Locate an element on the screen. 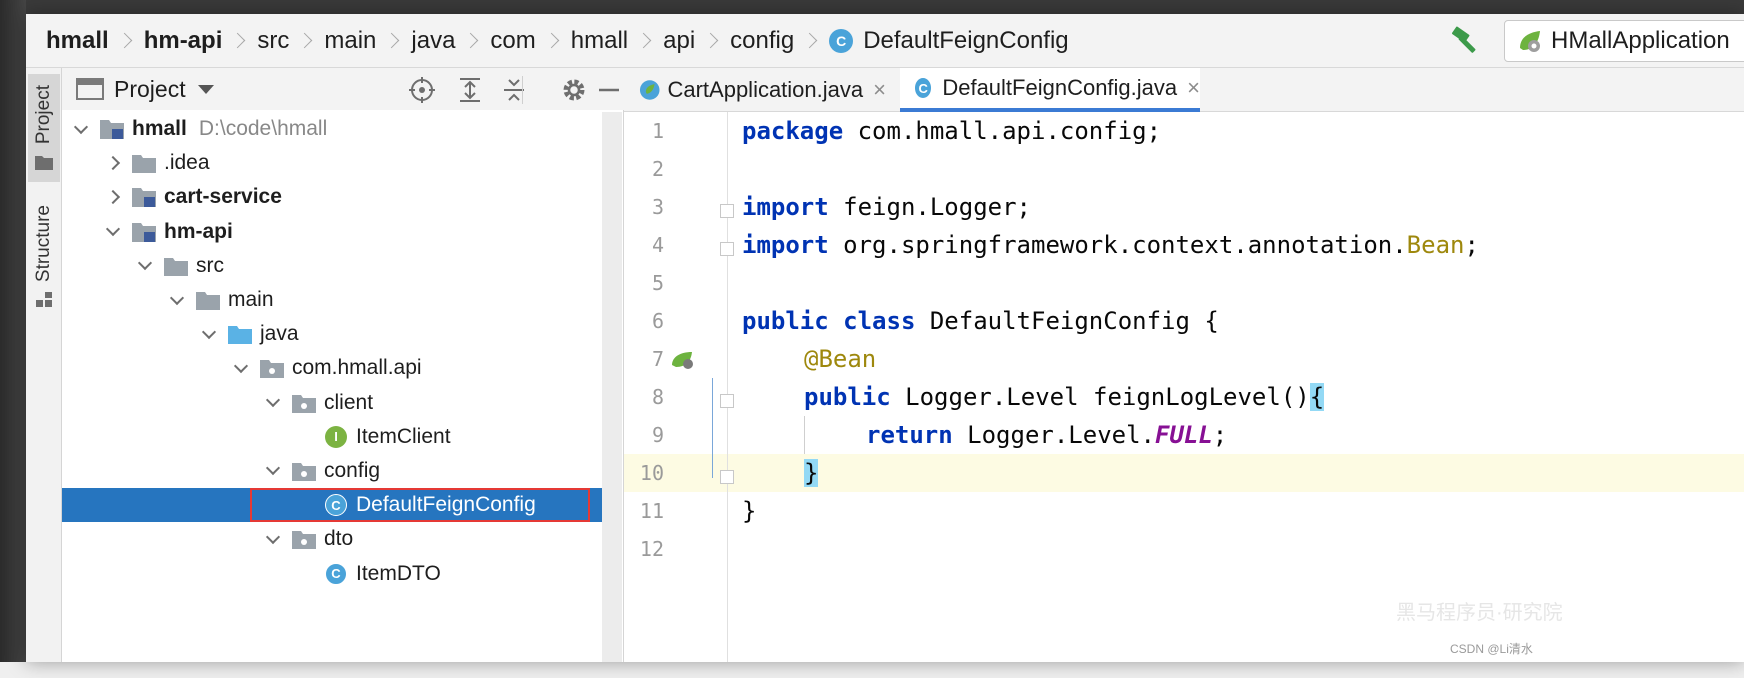 The width and height of the screenshot is (1744, 678). code-line-10: } is located at coordinates (811, 473).